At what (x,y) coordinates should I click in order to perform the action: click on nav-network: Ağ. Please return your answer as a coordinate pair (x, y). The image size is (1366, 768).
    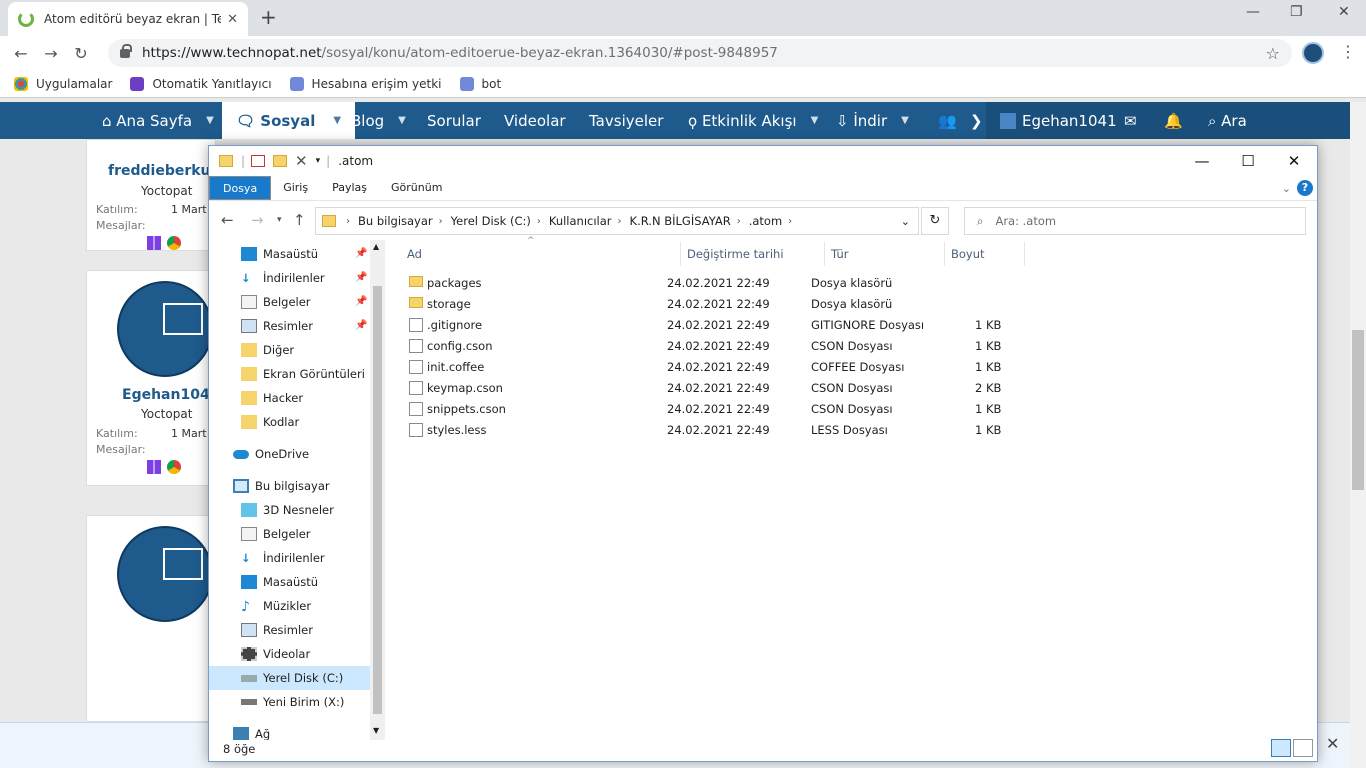
    Looking at the image, I should click on (251, 731).